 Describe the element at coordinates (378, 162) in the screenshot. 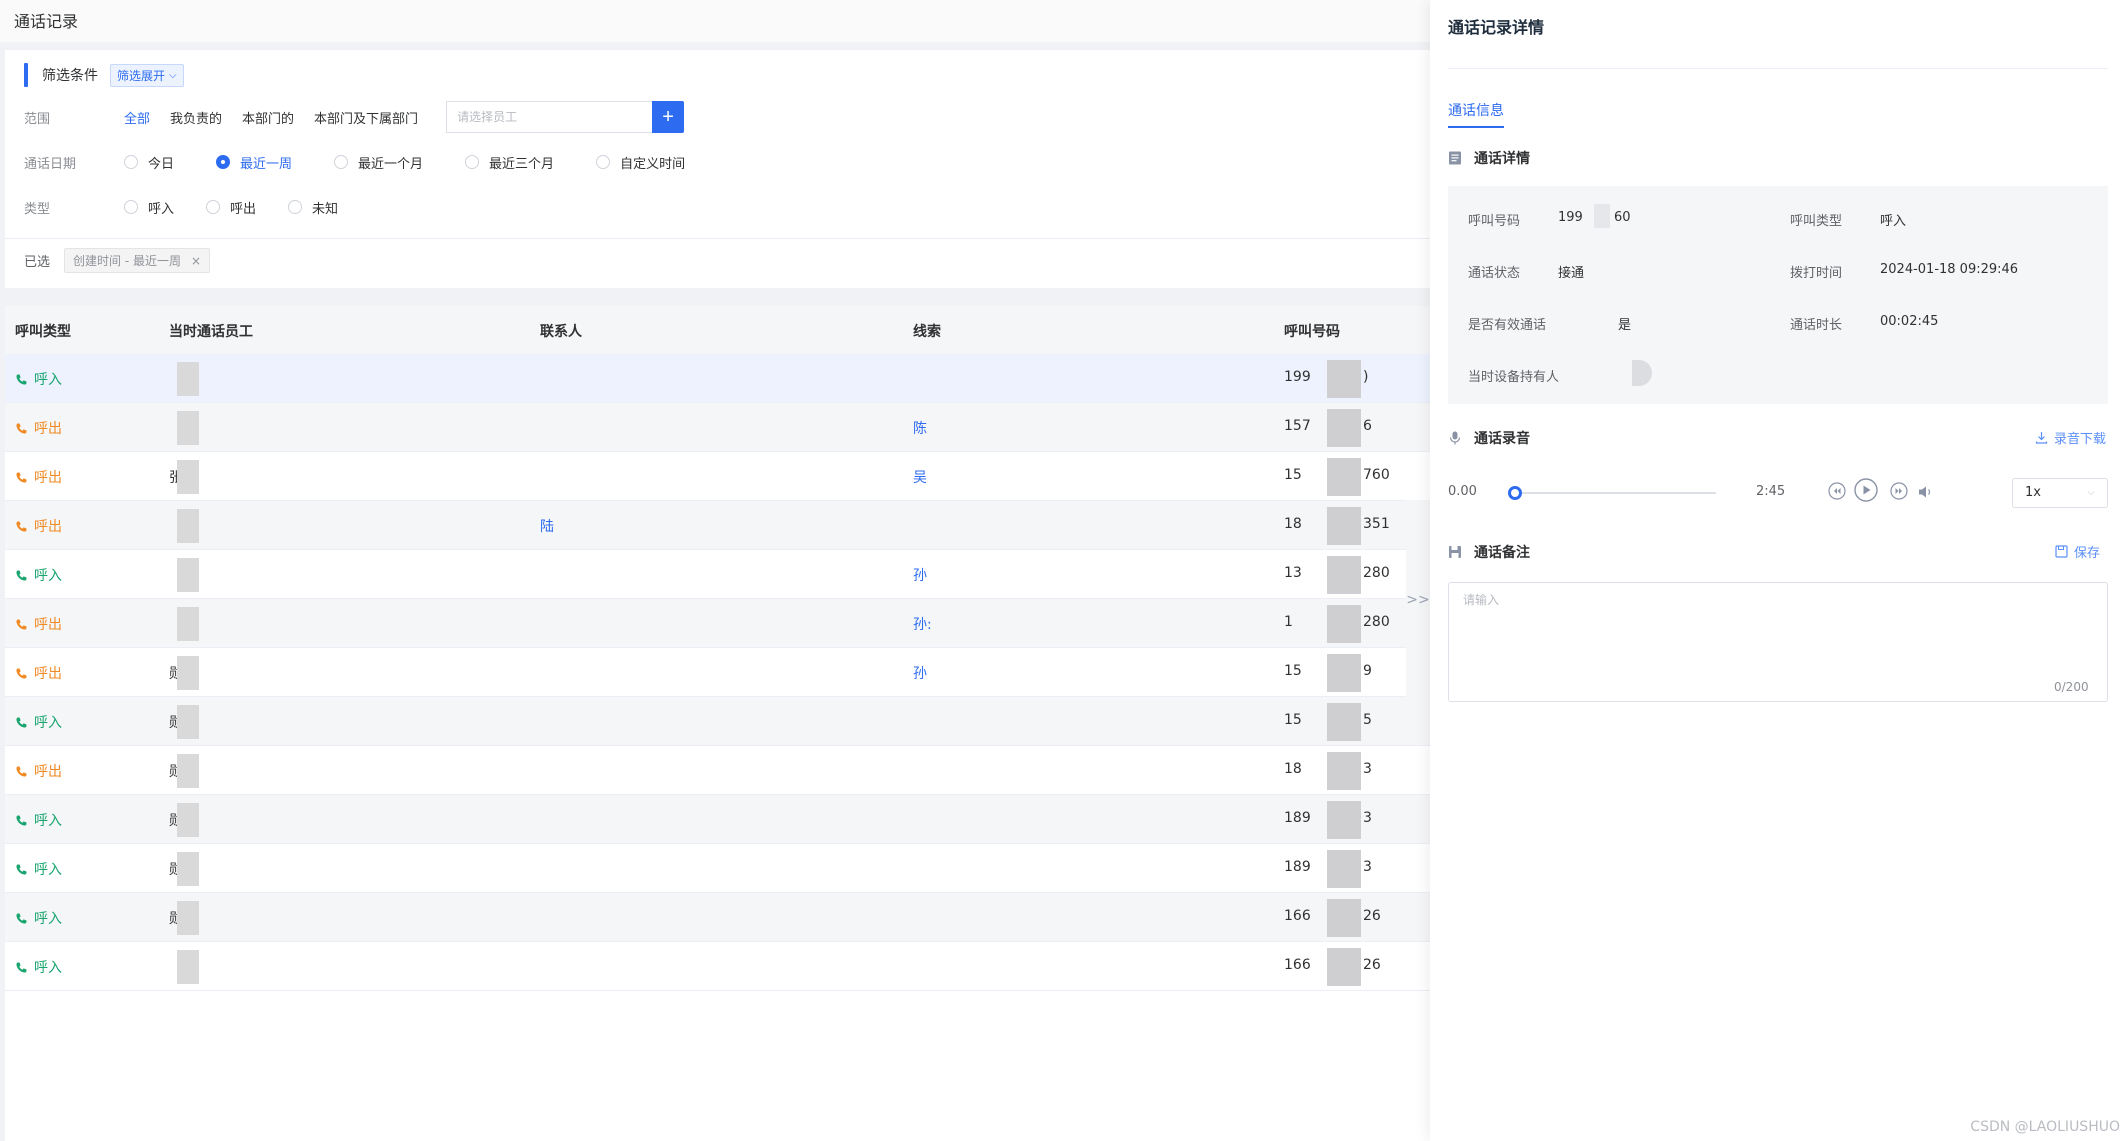

I see `date-radio-last-month: 最近一个月` at that location.